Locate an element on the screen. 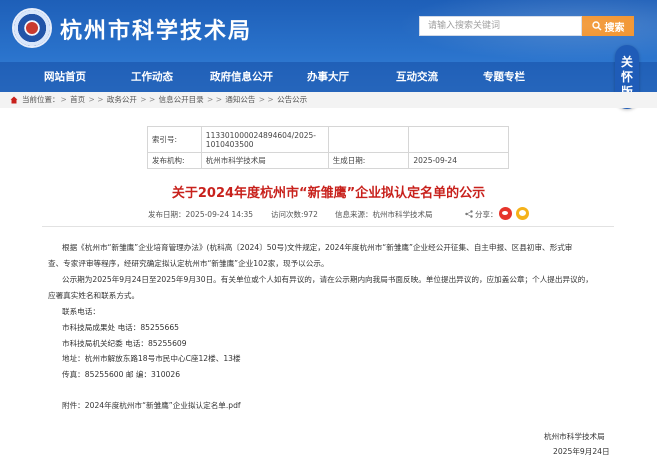  divider is located at coordinates (328, 226).